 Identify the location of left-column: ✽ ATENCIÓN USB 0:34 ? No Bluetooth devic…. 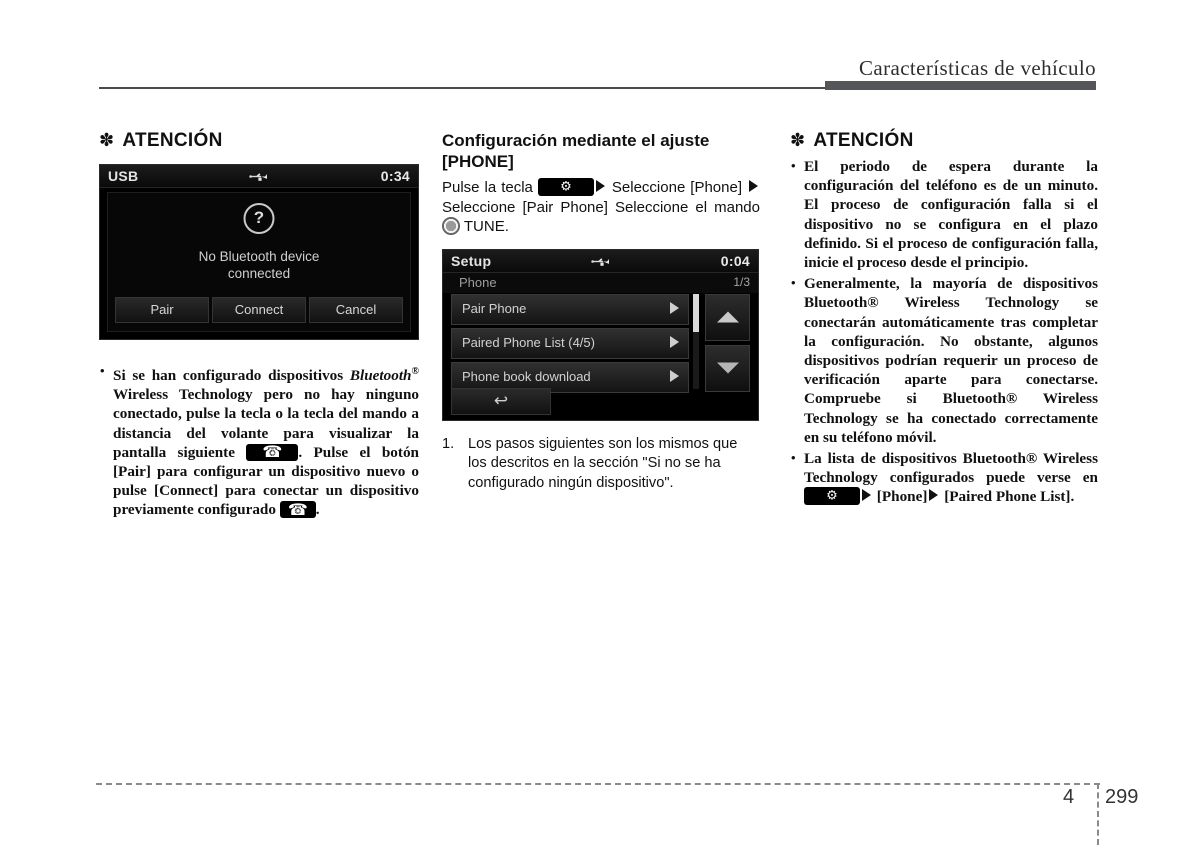
(259, 326).